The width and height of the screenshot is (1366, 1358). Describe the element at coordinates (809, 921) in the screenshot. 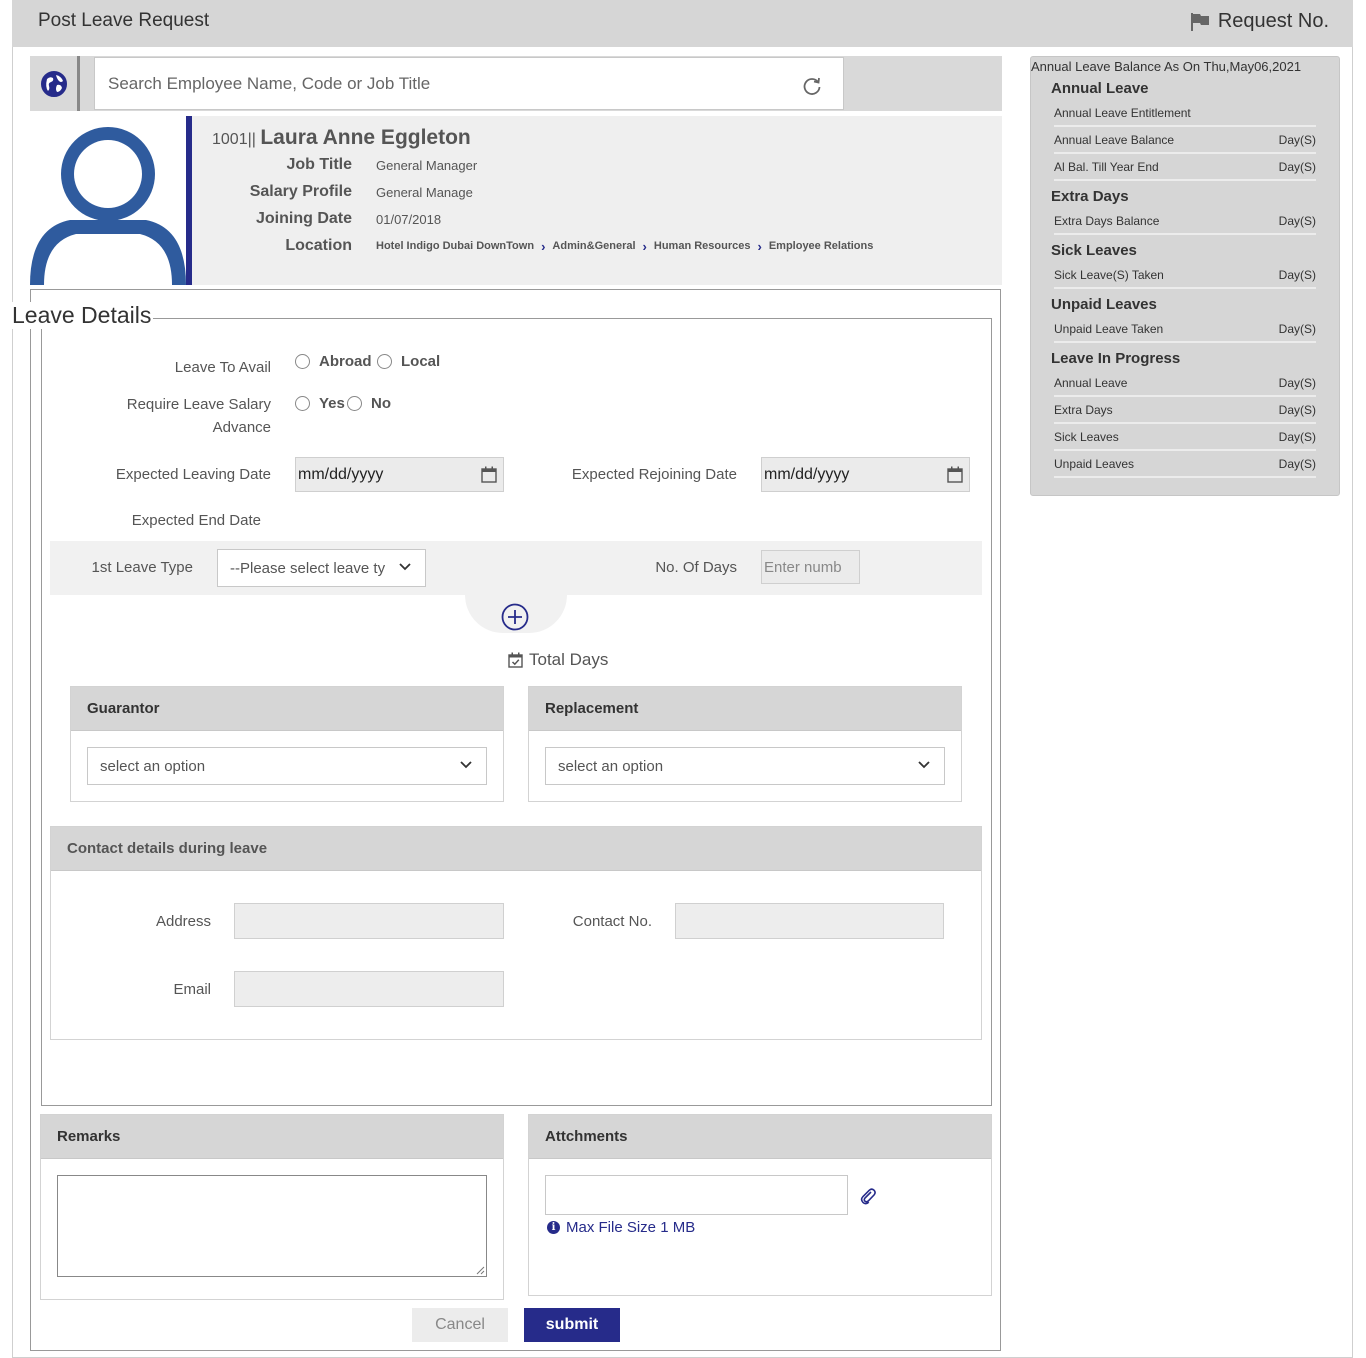

I see `contact-no-input` at that location.